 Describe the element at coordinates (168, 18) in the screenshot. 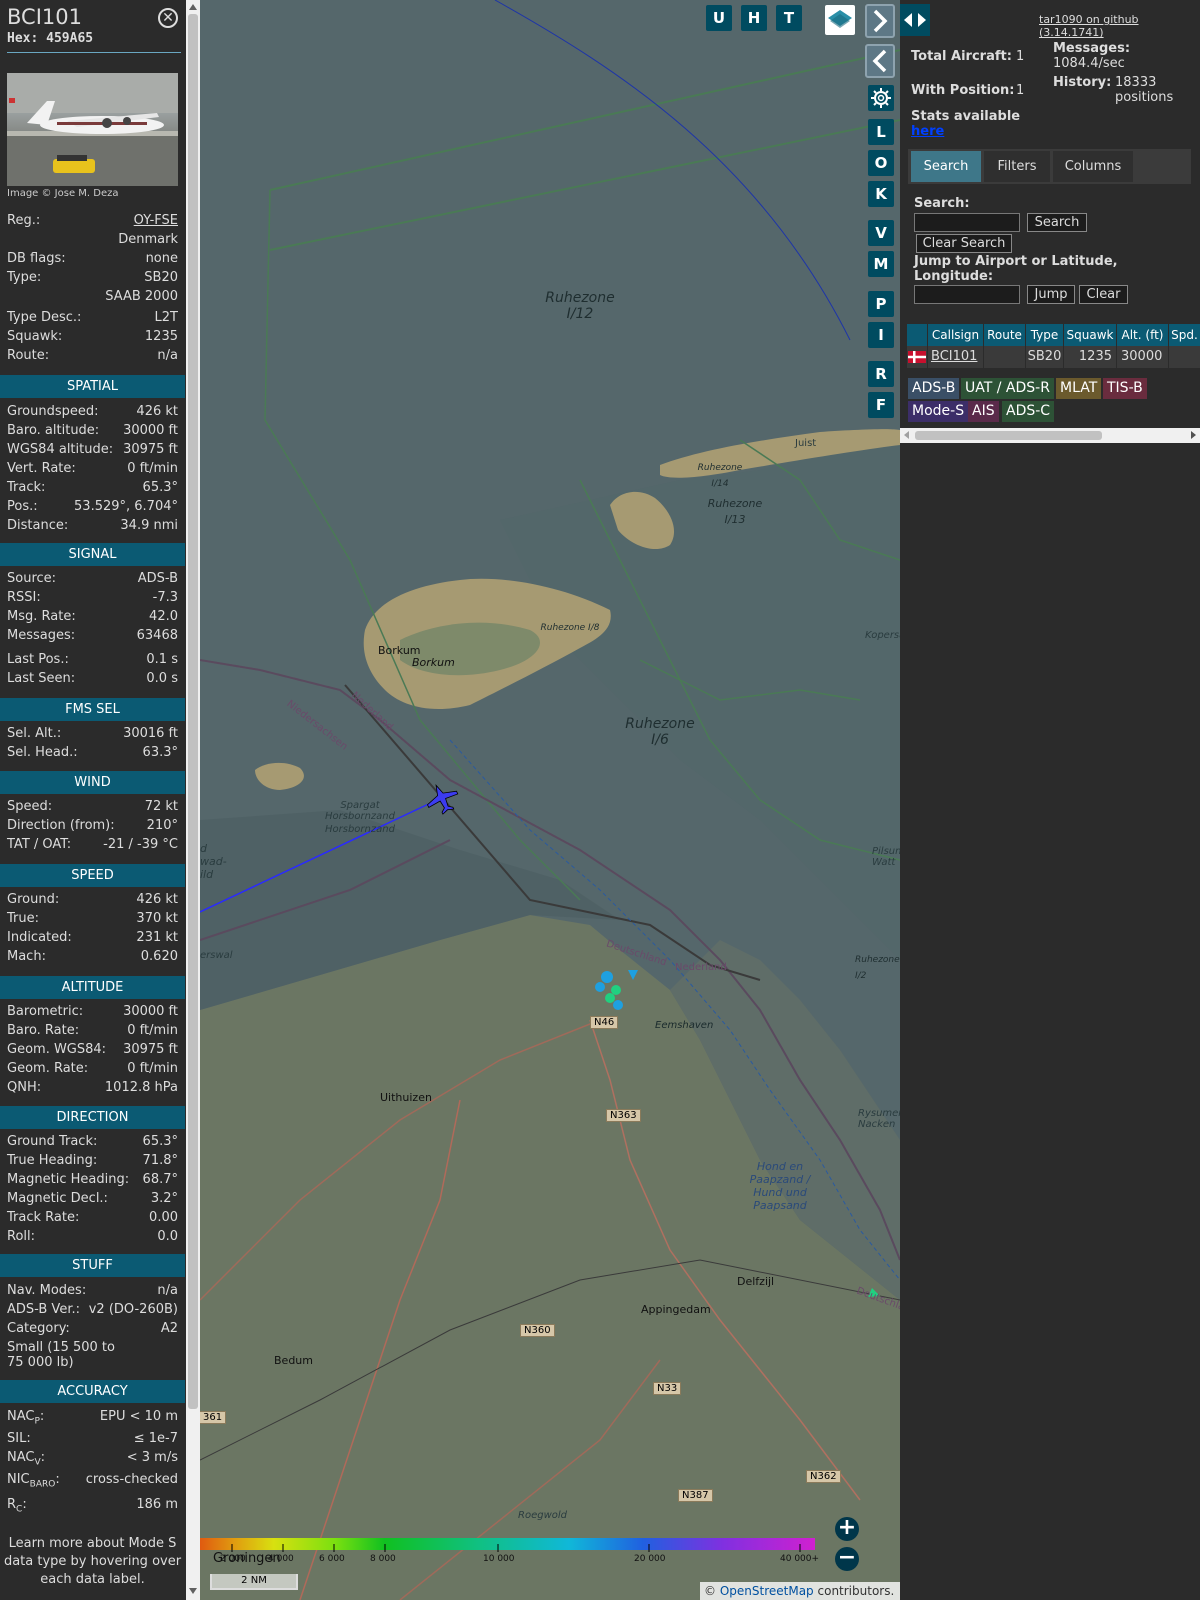

I see `close-icon: ✕` at that location.